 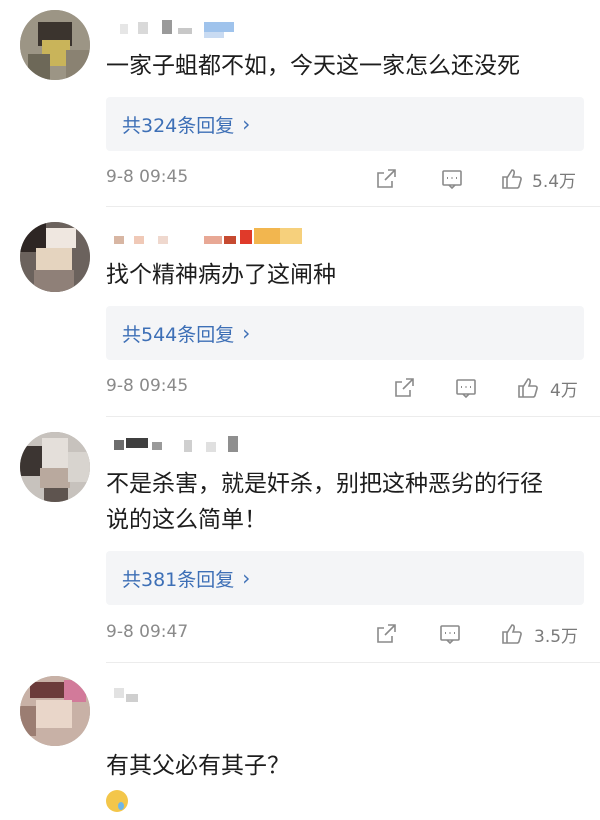 What do you see at coordinates (178, 579) in the screenshot?
I see `reply-count-label: 共381条回复` at bounding box center [178, 579].